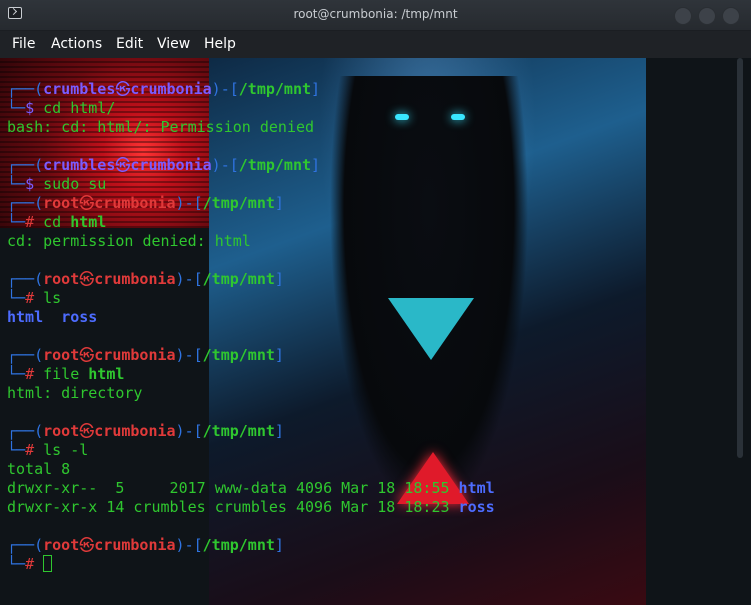 Image resolution: width=751 pixels, height=605 pixels. Describe the element at coordinates (57, 222) in the screenshot. I see `command-line: └─# cd html` at that location.